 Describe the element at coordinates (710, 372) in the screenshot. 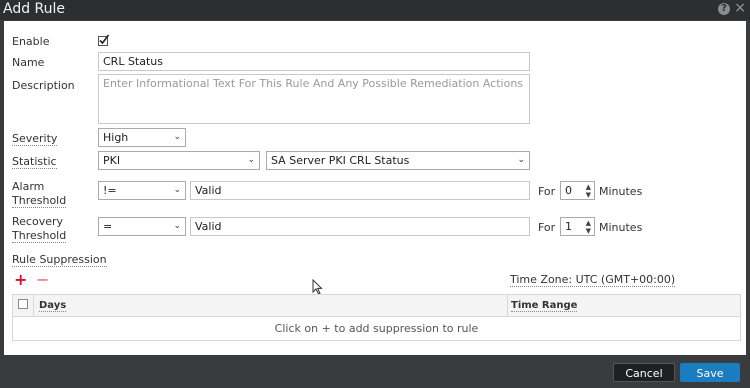

I see `save-button: Save` at that location.